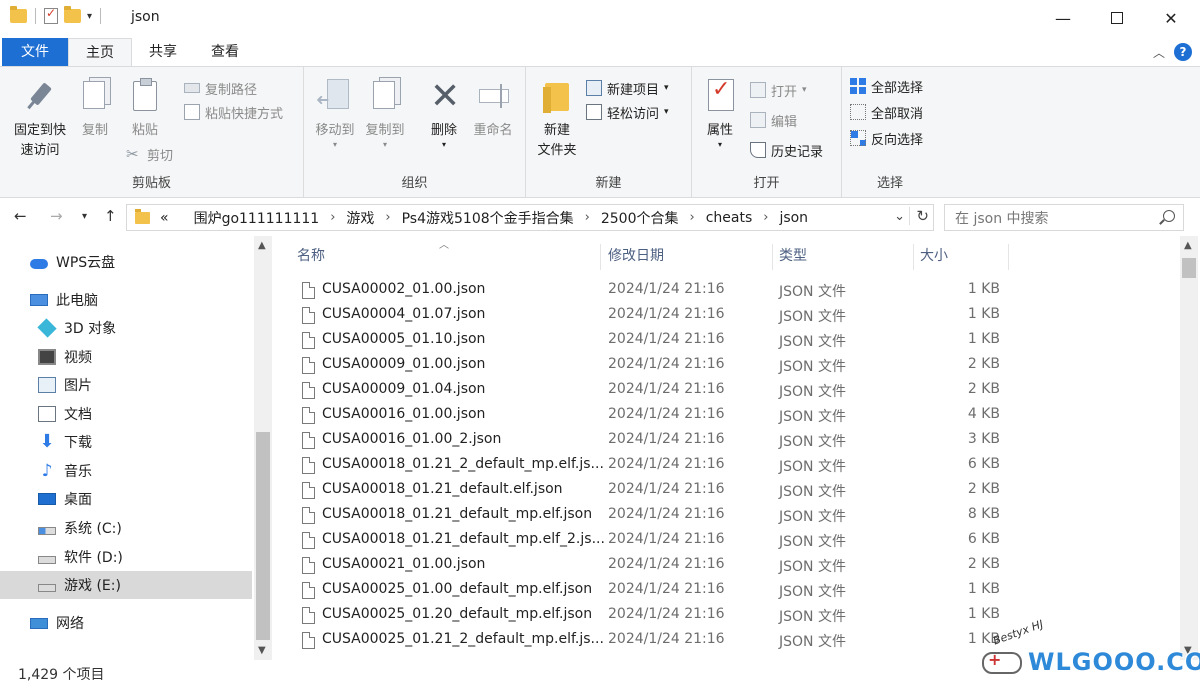  Describe the element at coordinates (126, 471) in the screenshot. I see `nav-item-music: ♪ 音乐` at that location.